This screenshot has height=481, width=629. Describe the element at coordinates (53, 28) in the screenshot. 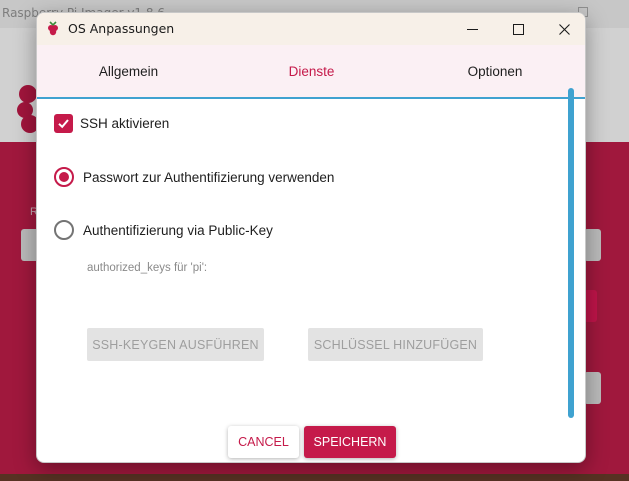

I see `raspberry-icon` at that location.